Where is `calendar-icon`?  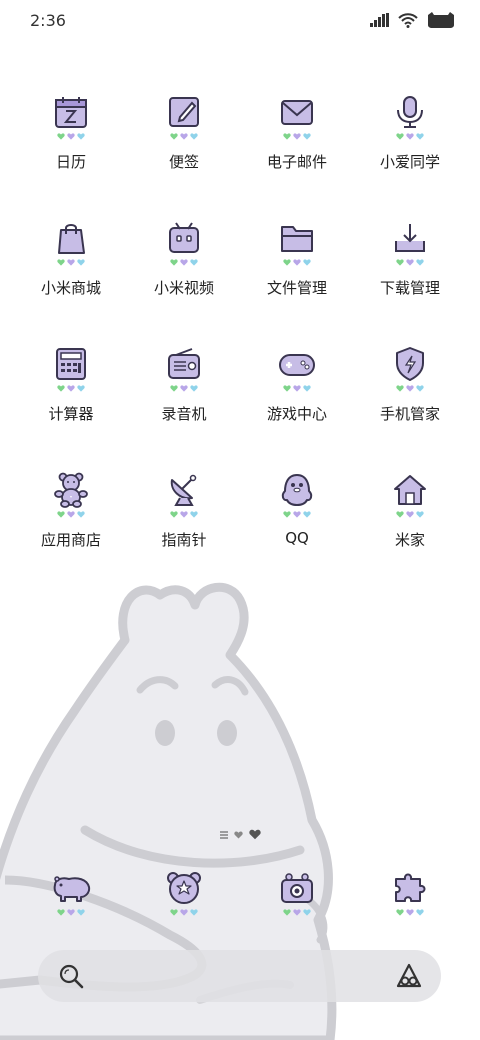
calendar-icon is located at coordinates (71, 112).